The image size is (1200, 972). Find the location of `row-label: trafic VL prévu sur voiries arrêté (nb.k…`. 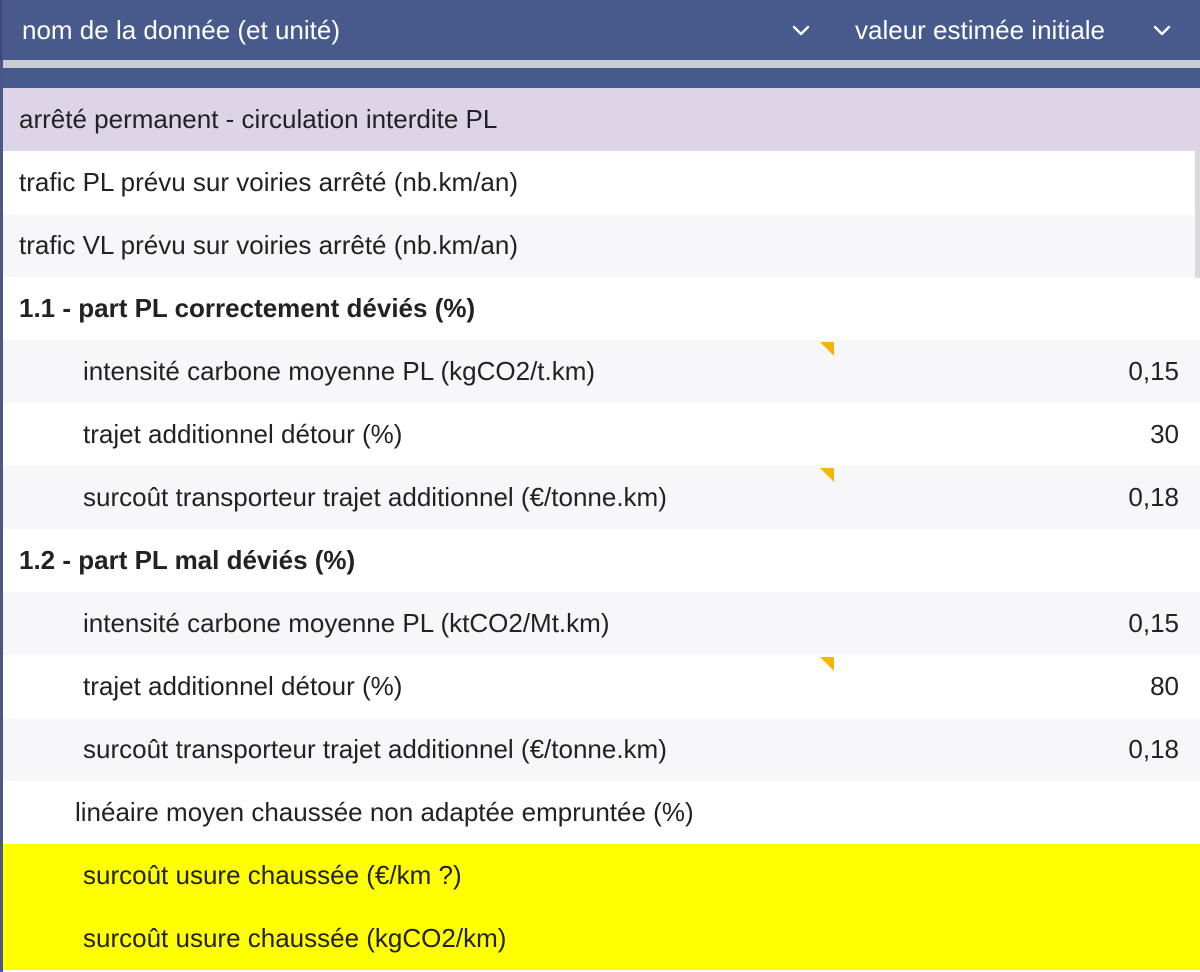

row-label: trafic VL prévu sur voiries arrêté (nb.k… is located at coordinates (268, 245).